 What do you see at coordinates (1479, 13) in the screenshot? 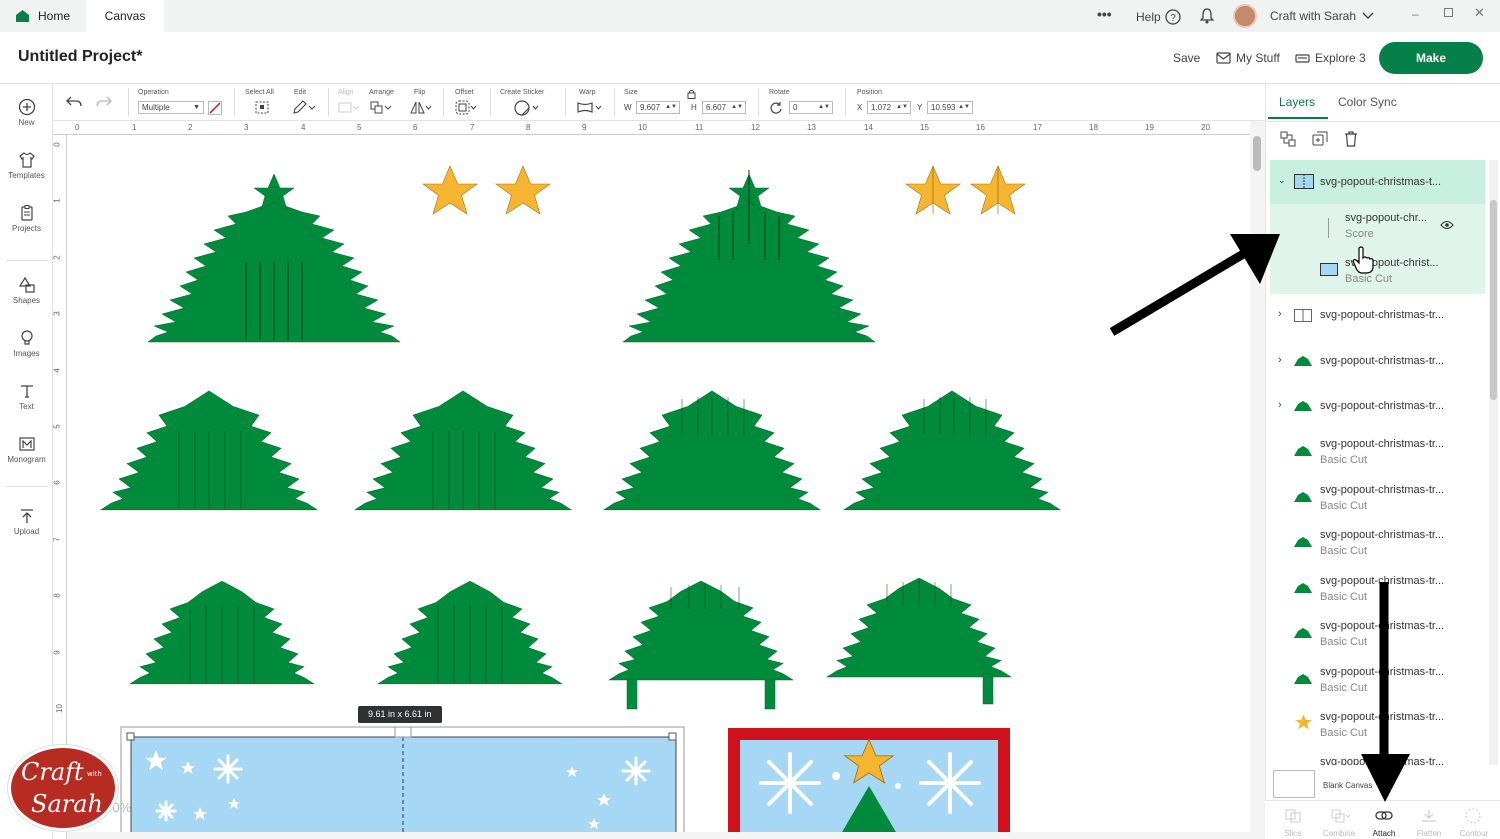
I see `close-icon: ✕` at bounding box center [1479, 13].